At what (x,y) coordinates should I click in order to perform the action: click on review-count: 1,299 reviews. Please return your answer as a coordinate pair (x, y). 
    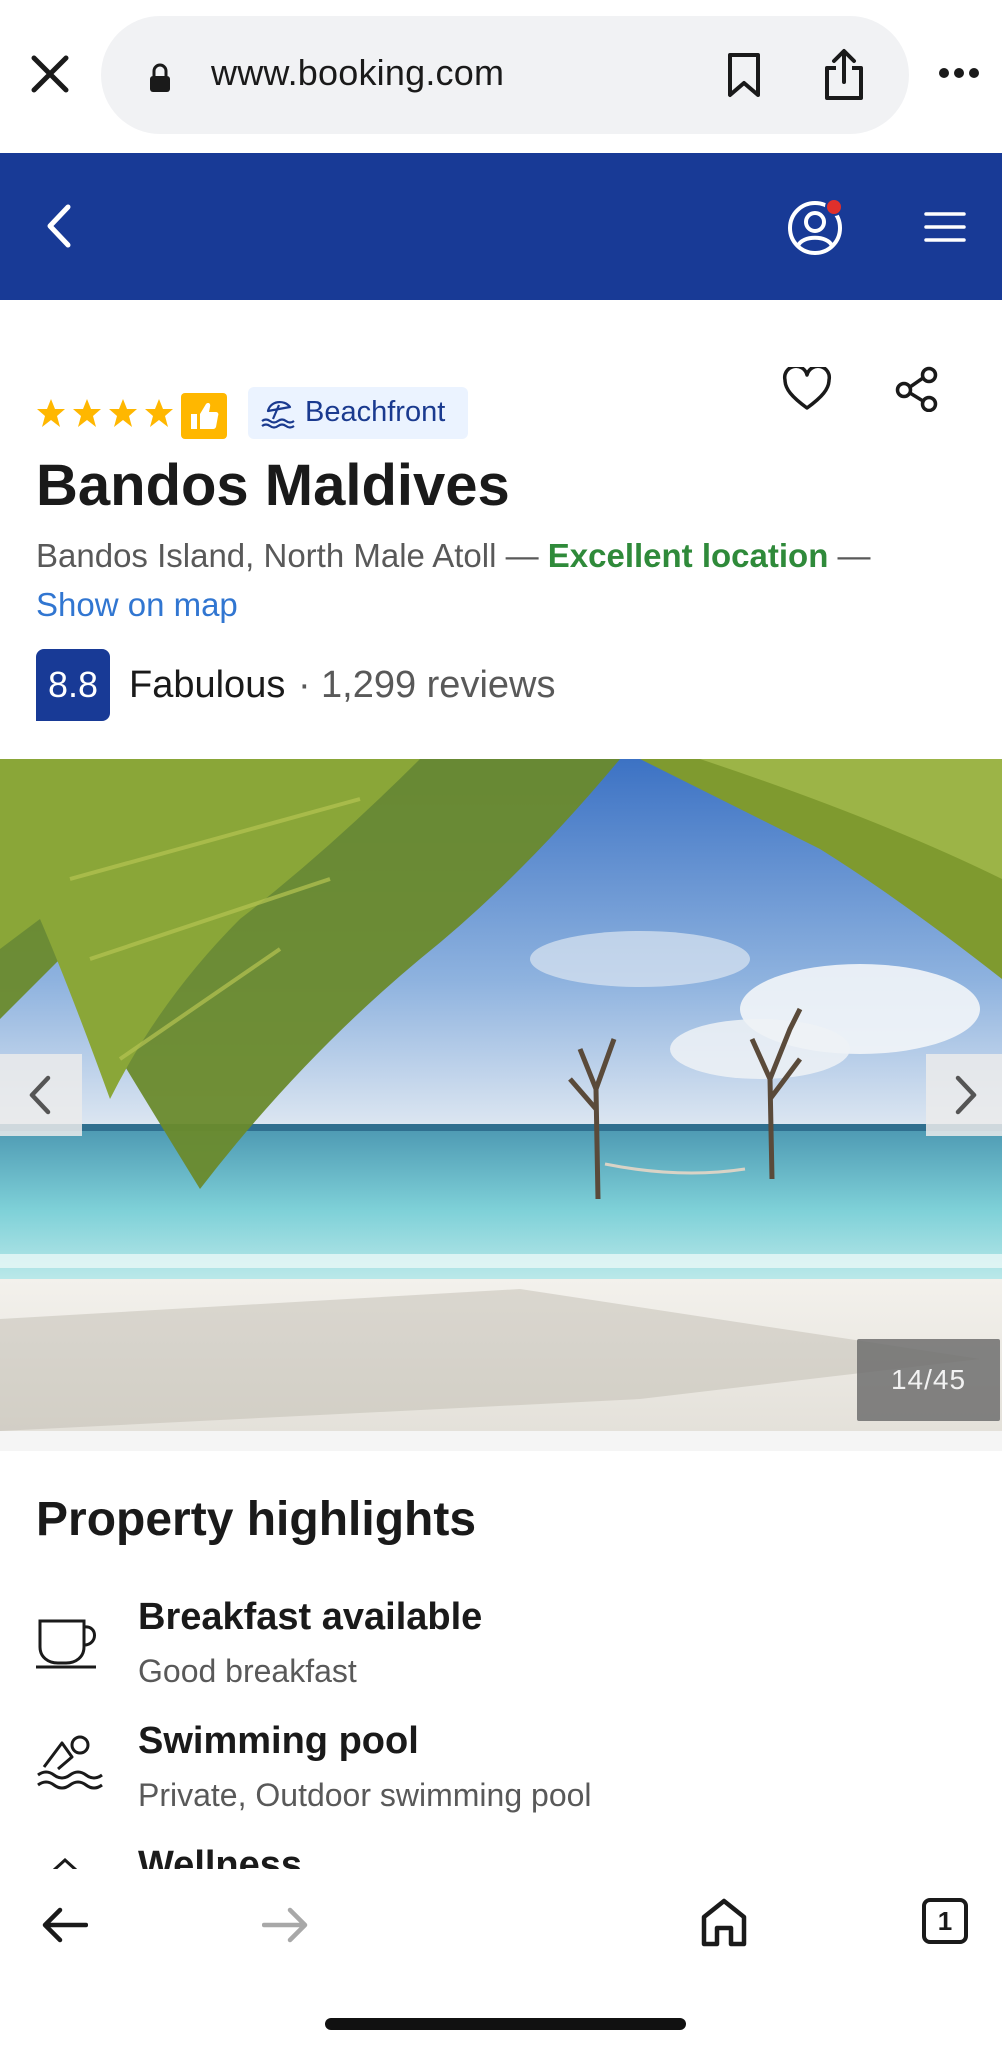
    Looking at the image, I should click on (438, 685).